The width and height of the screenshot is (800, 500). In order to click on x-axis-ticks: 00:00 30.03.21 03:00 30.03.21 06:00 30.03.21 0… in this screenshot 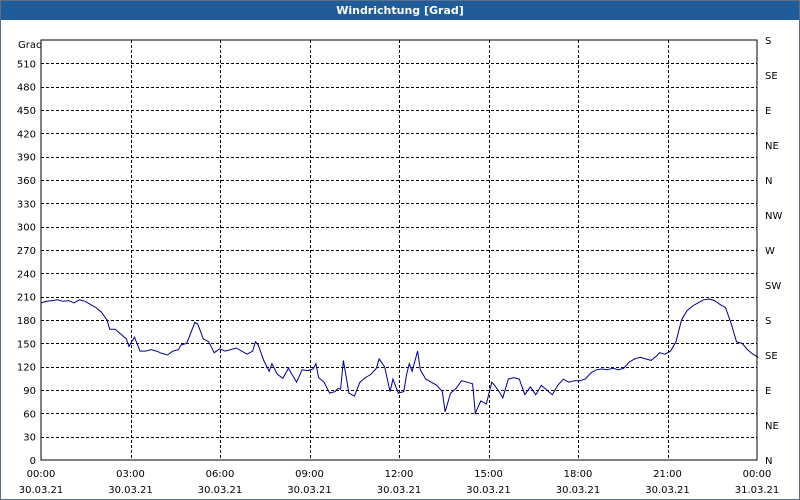, I will do `click(399, 482)`.